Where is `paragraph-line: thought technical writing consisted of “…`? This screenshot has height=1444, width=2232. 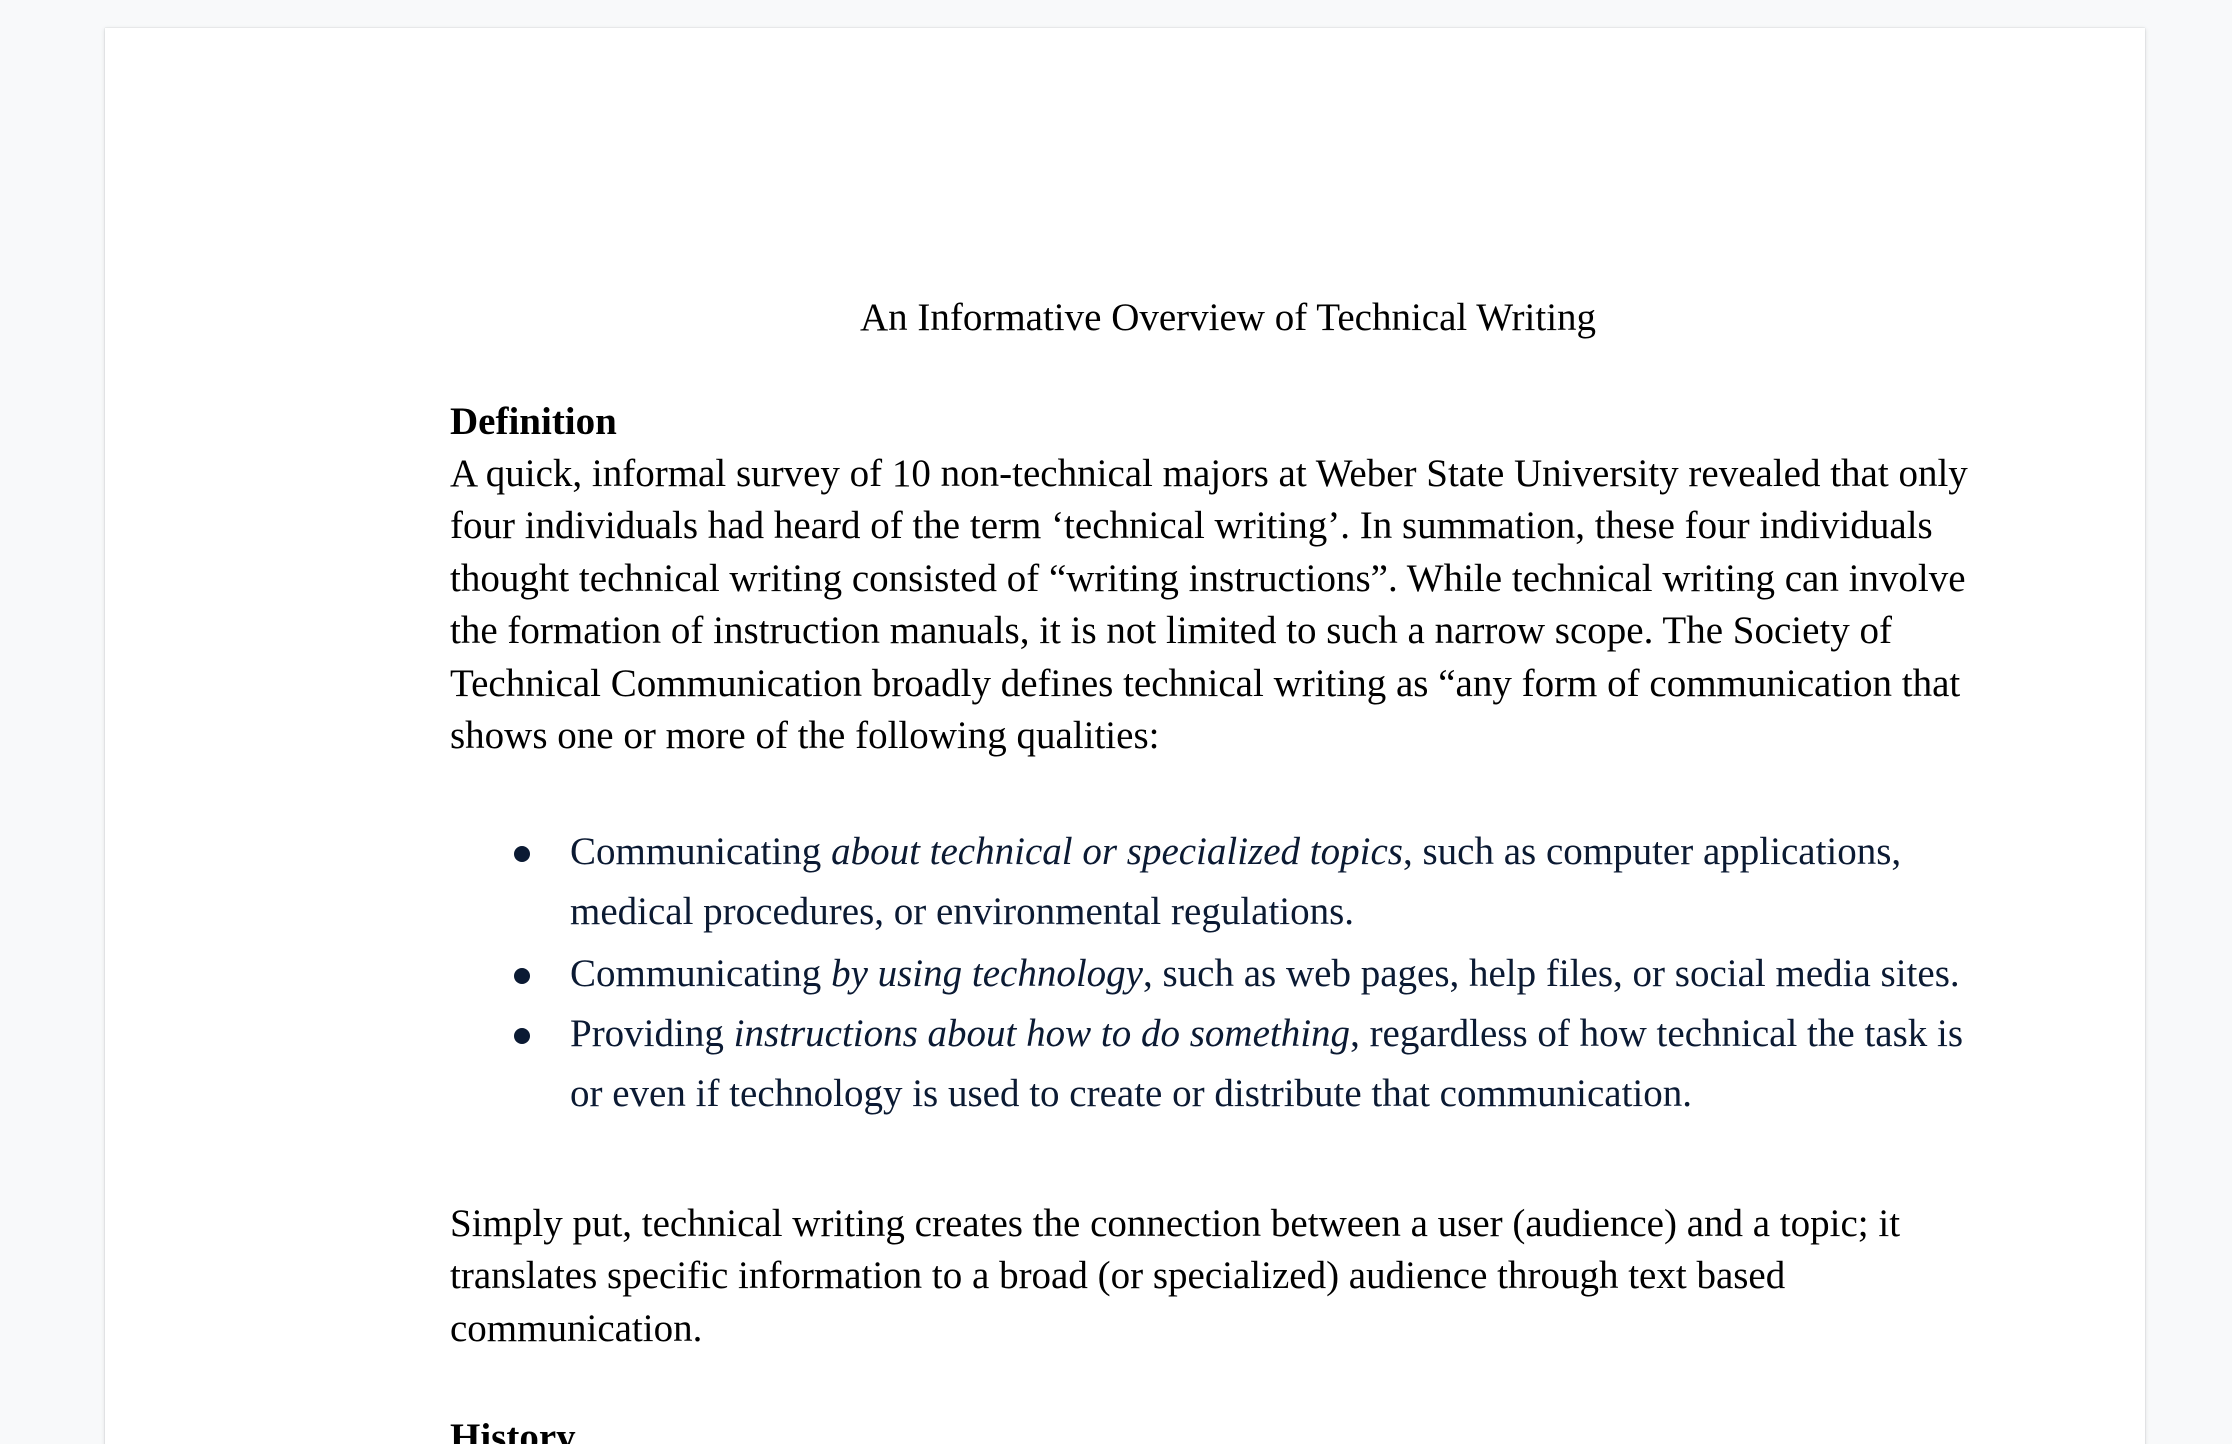 paragraph-line: thought technical writing consisted of “… is located at coordinates (1208, 578).